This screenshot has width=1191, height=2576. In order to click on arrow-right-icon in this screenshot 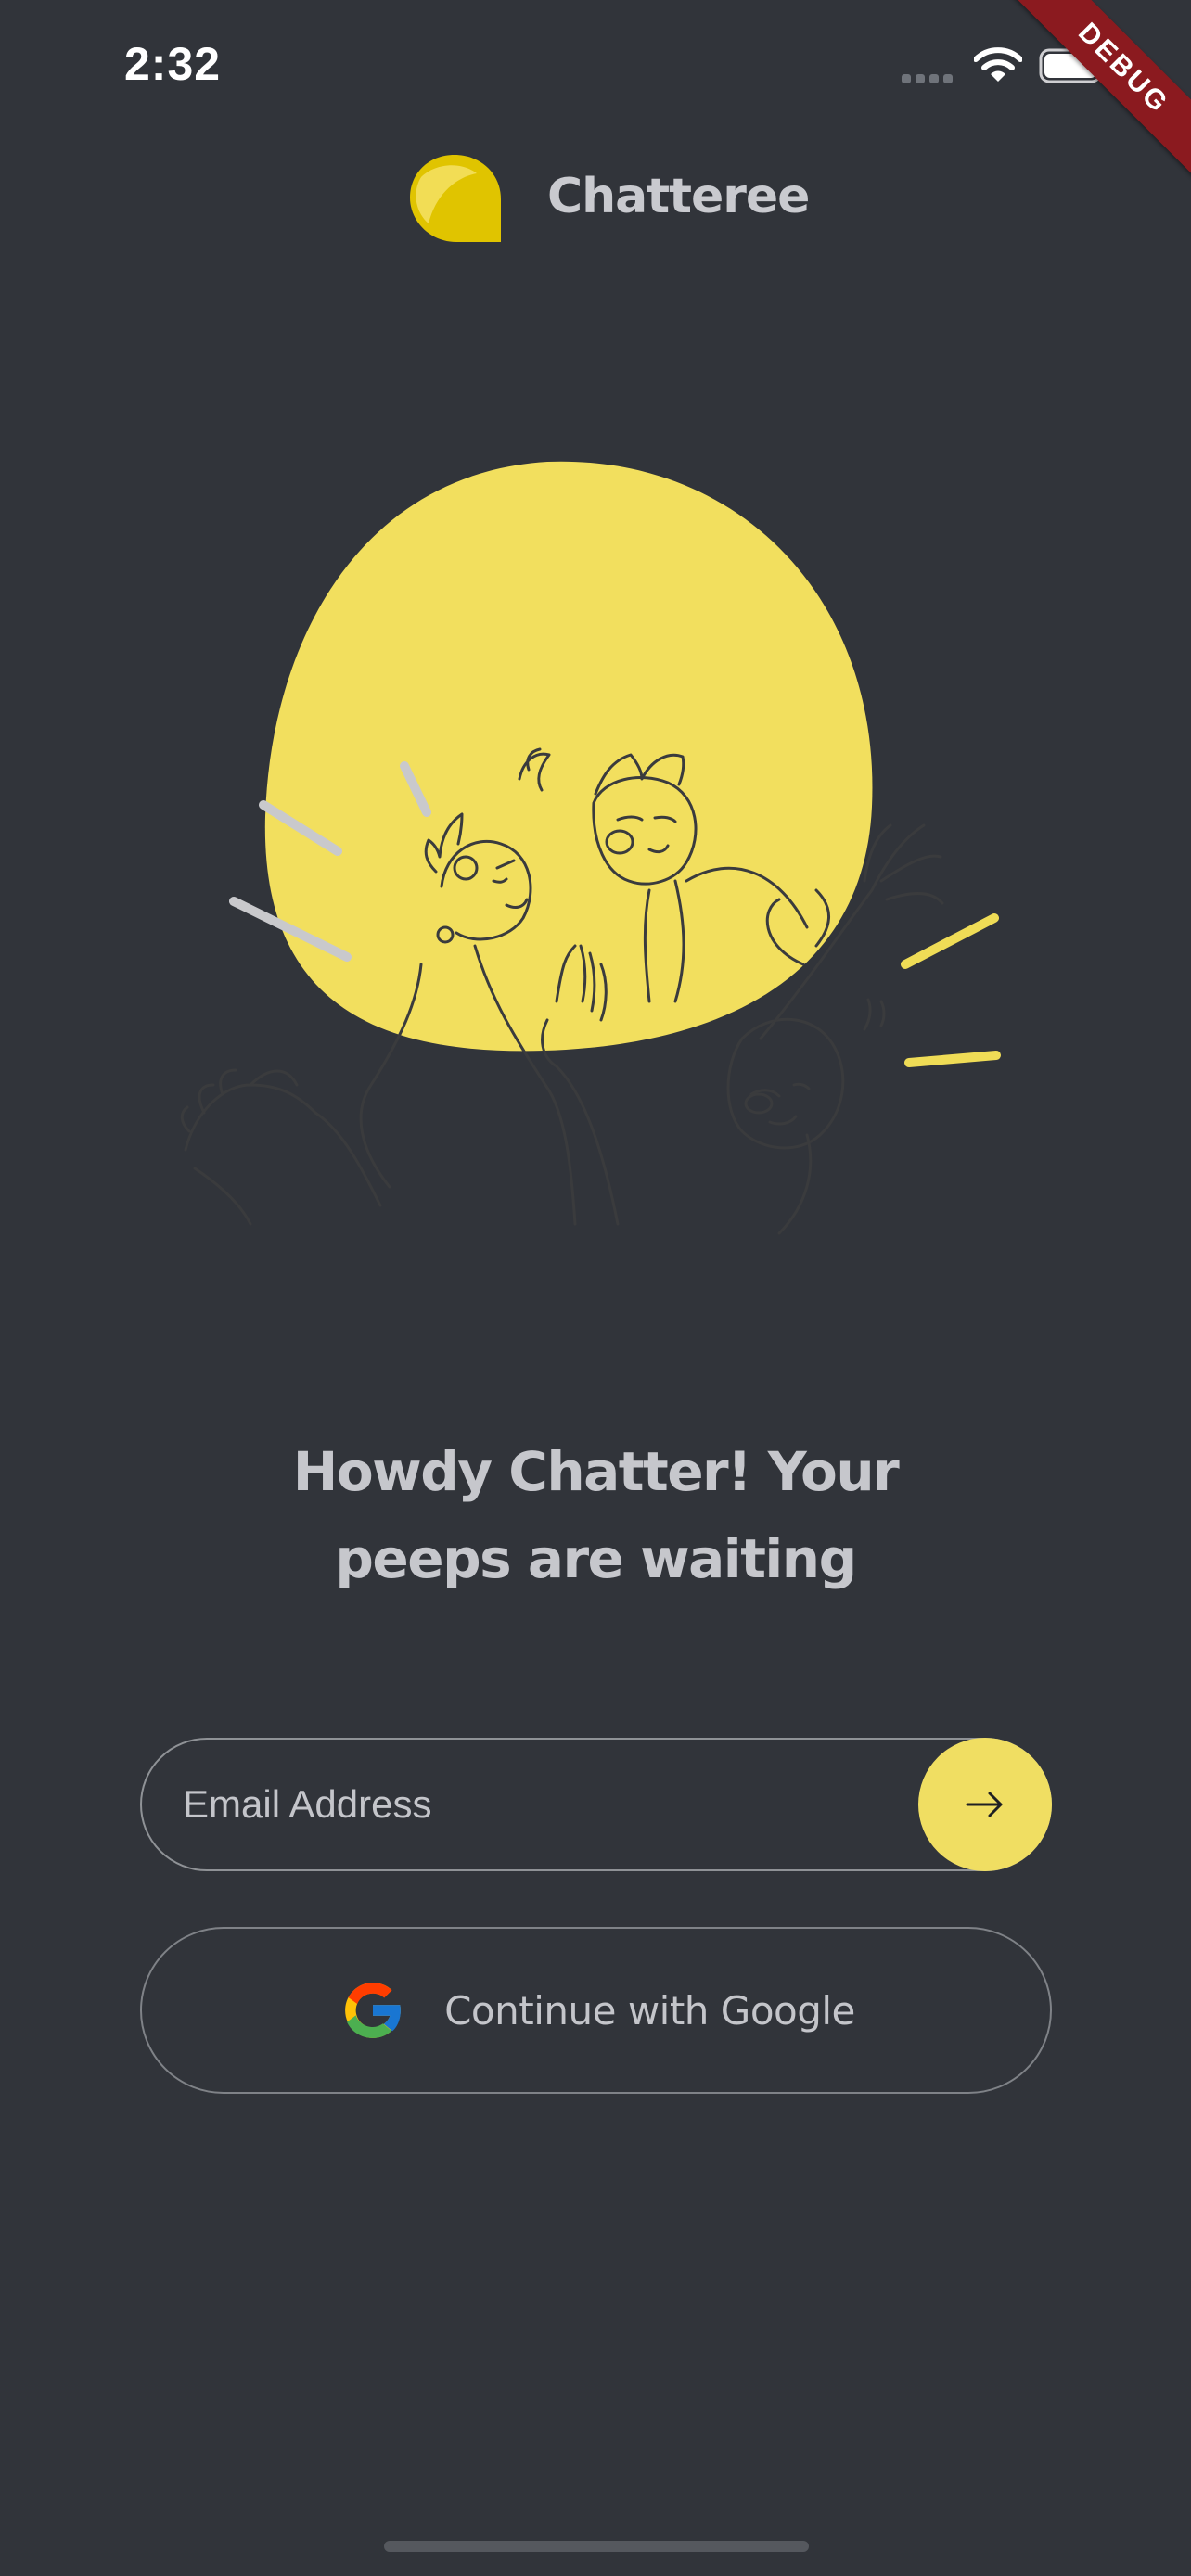, I will do `click(984, 1805)`.